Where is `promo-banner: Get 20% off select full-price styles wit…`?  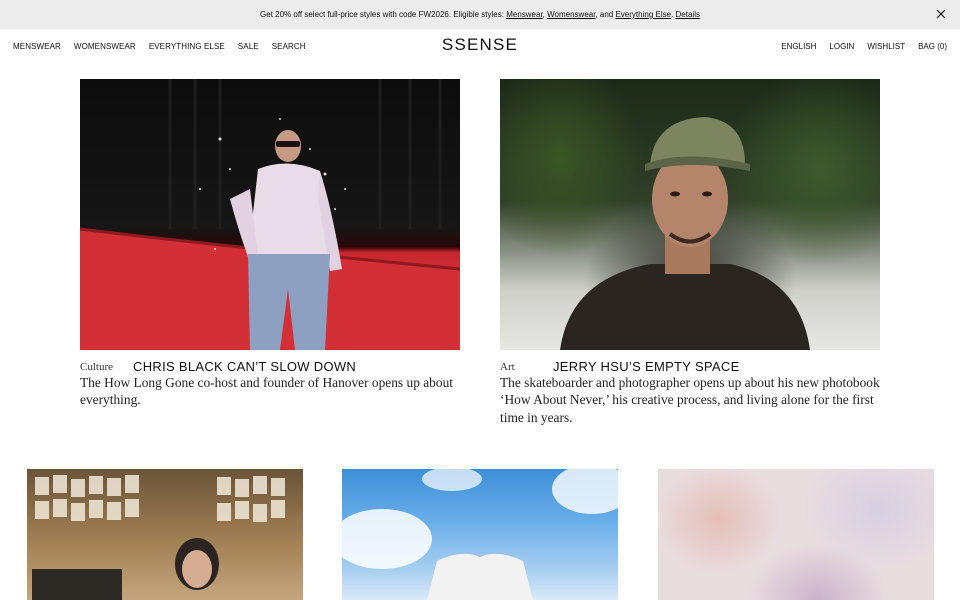
promo-banner: Get 20% off select full-price styles wit… is located at coordinates (480, 14).